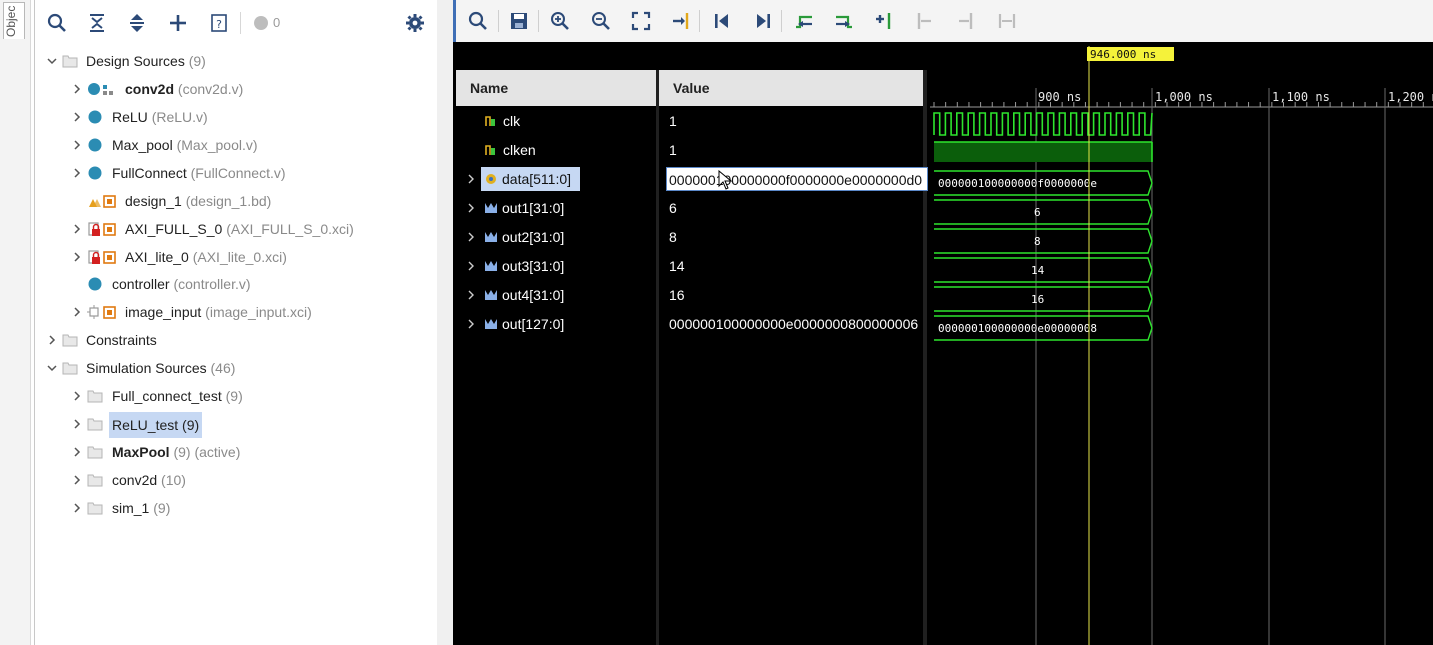  I want to click on tree-item-relu-test: ReLU_test (9), so click(235, 425).